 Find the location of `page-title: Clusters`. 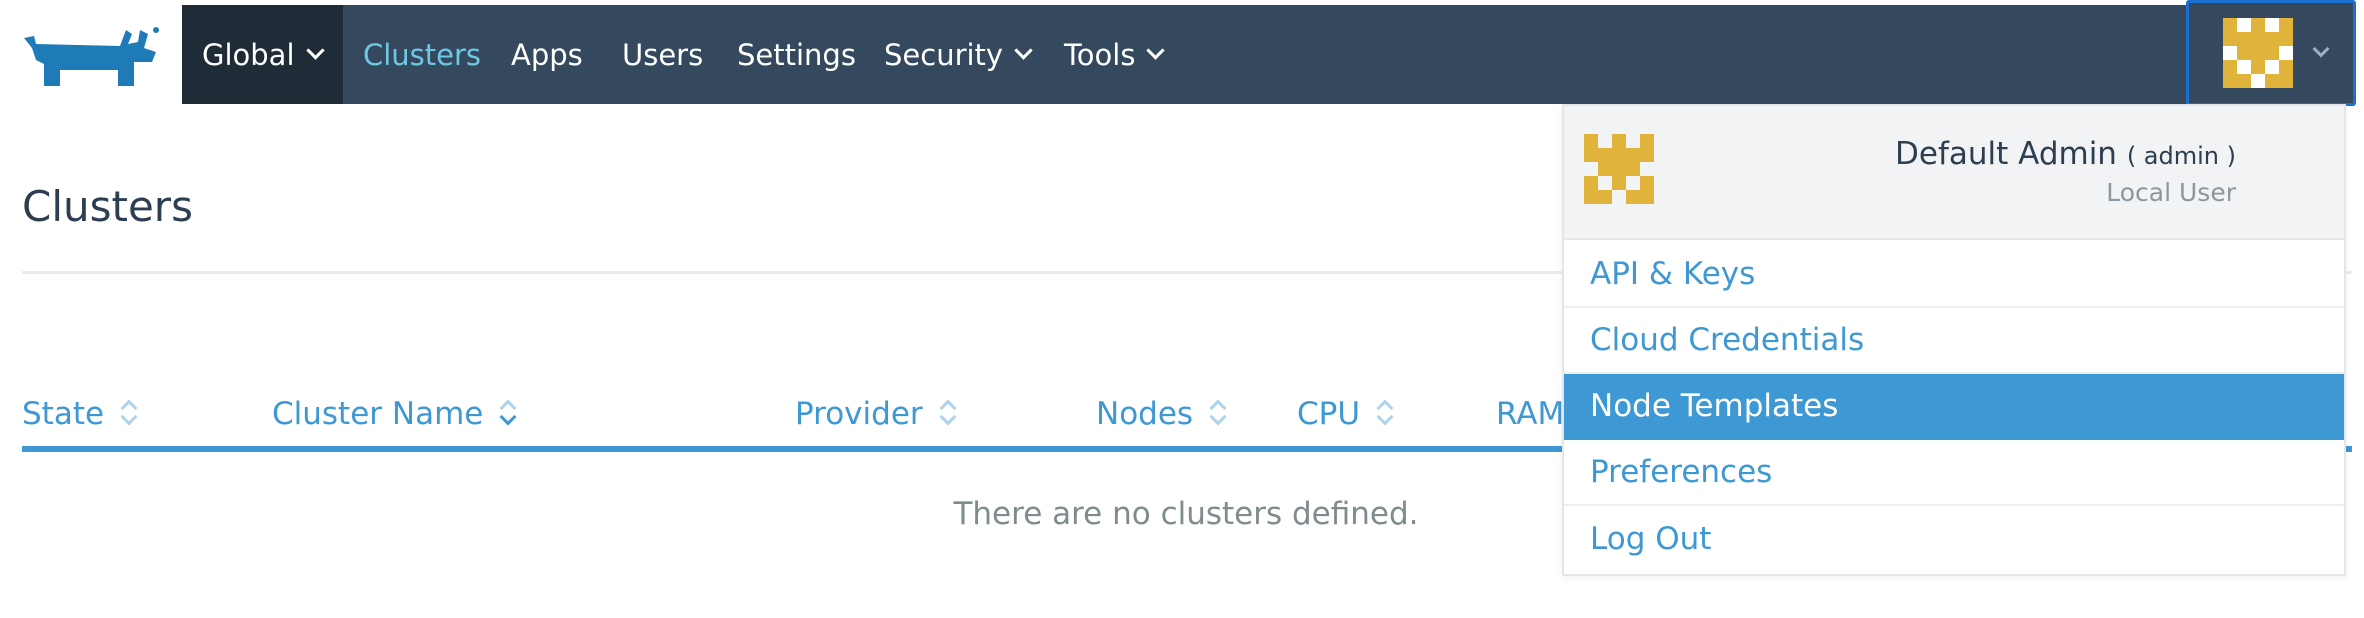

page-title: Clusters is located at coordinates (107, 206).